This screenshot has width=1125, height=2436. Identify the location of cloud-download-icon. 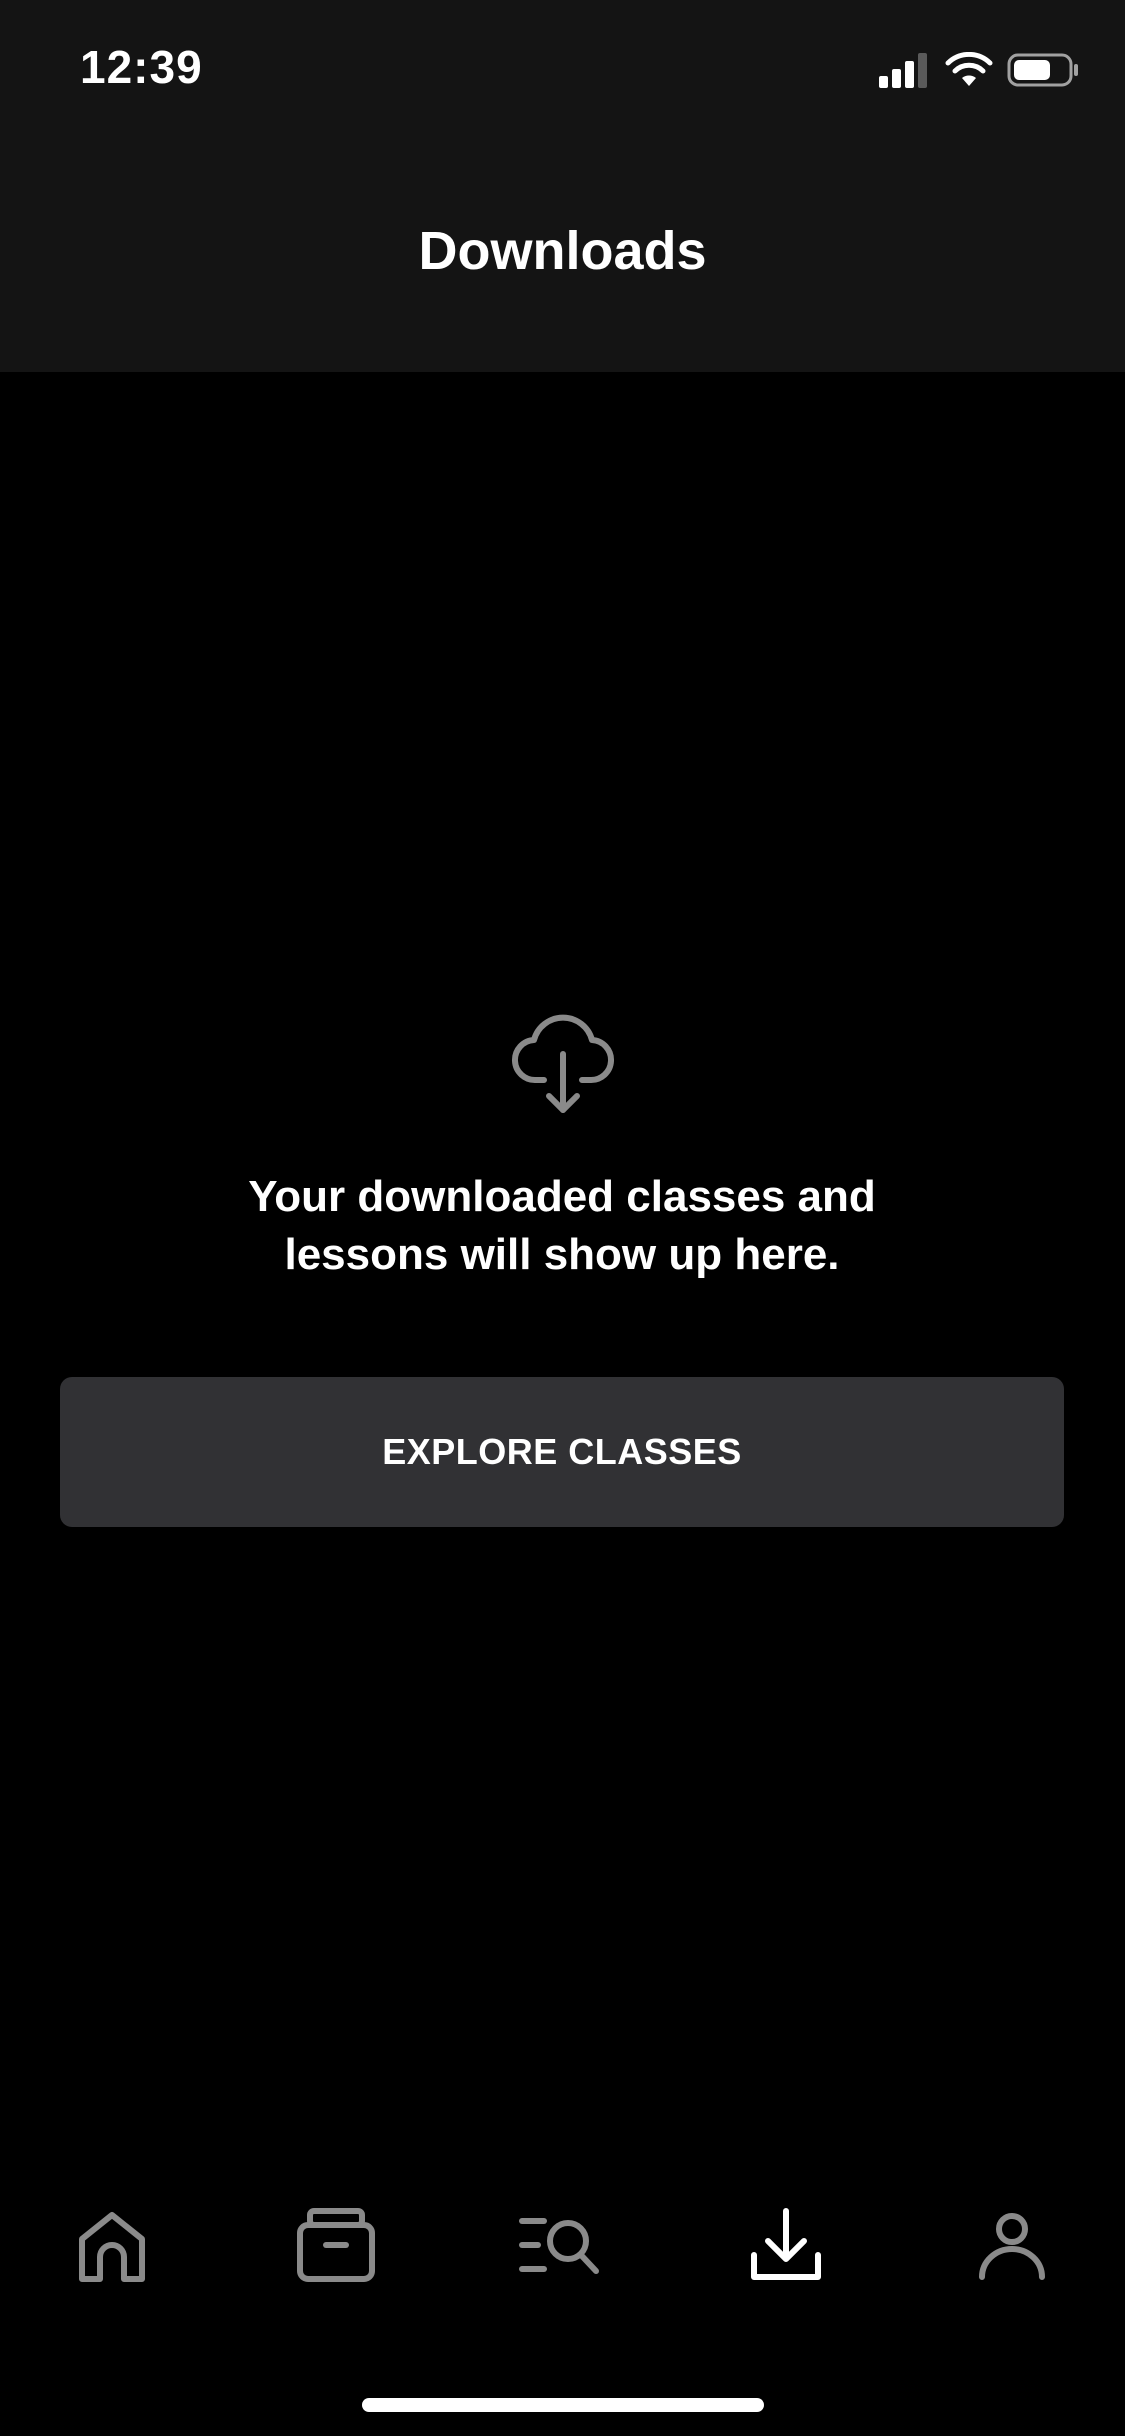
(563, 1059).